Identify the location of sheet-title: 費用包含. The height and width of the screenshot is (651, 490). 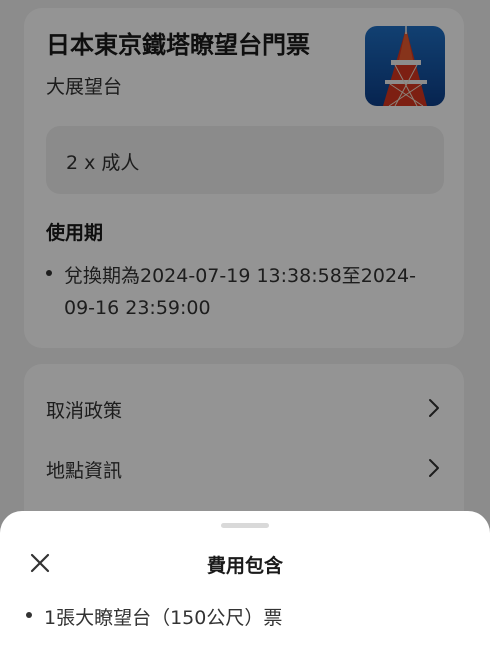
(244, 566).